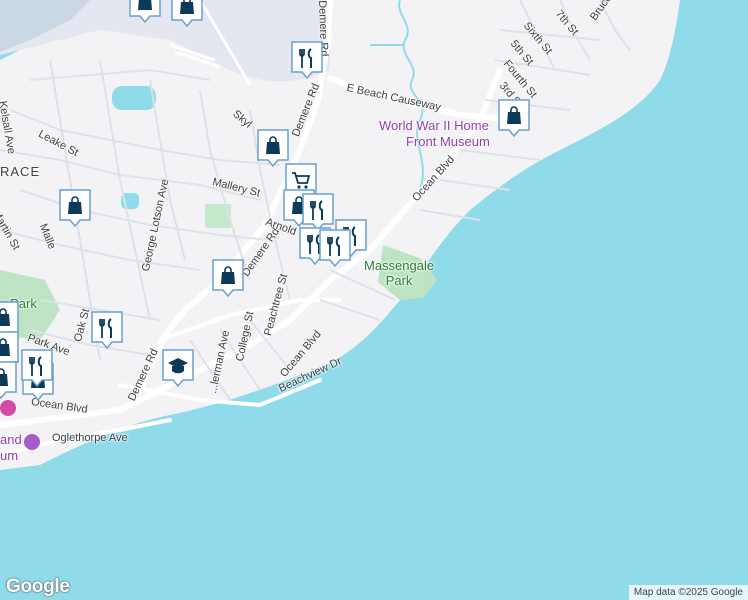 Image resolution: width=748 pixels, height=600 pixels. What do you see at coordinates (9, 455) in the screenshot?
I see `poi-label-island-museum-line2: um` at bounding box center [9, 455].